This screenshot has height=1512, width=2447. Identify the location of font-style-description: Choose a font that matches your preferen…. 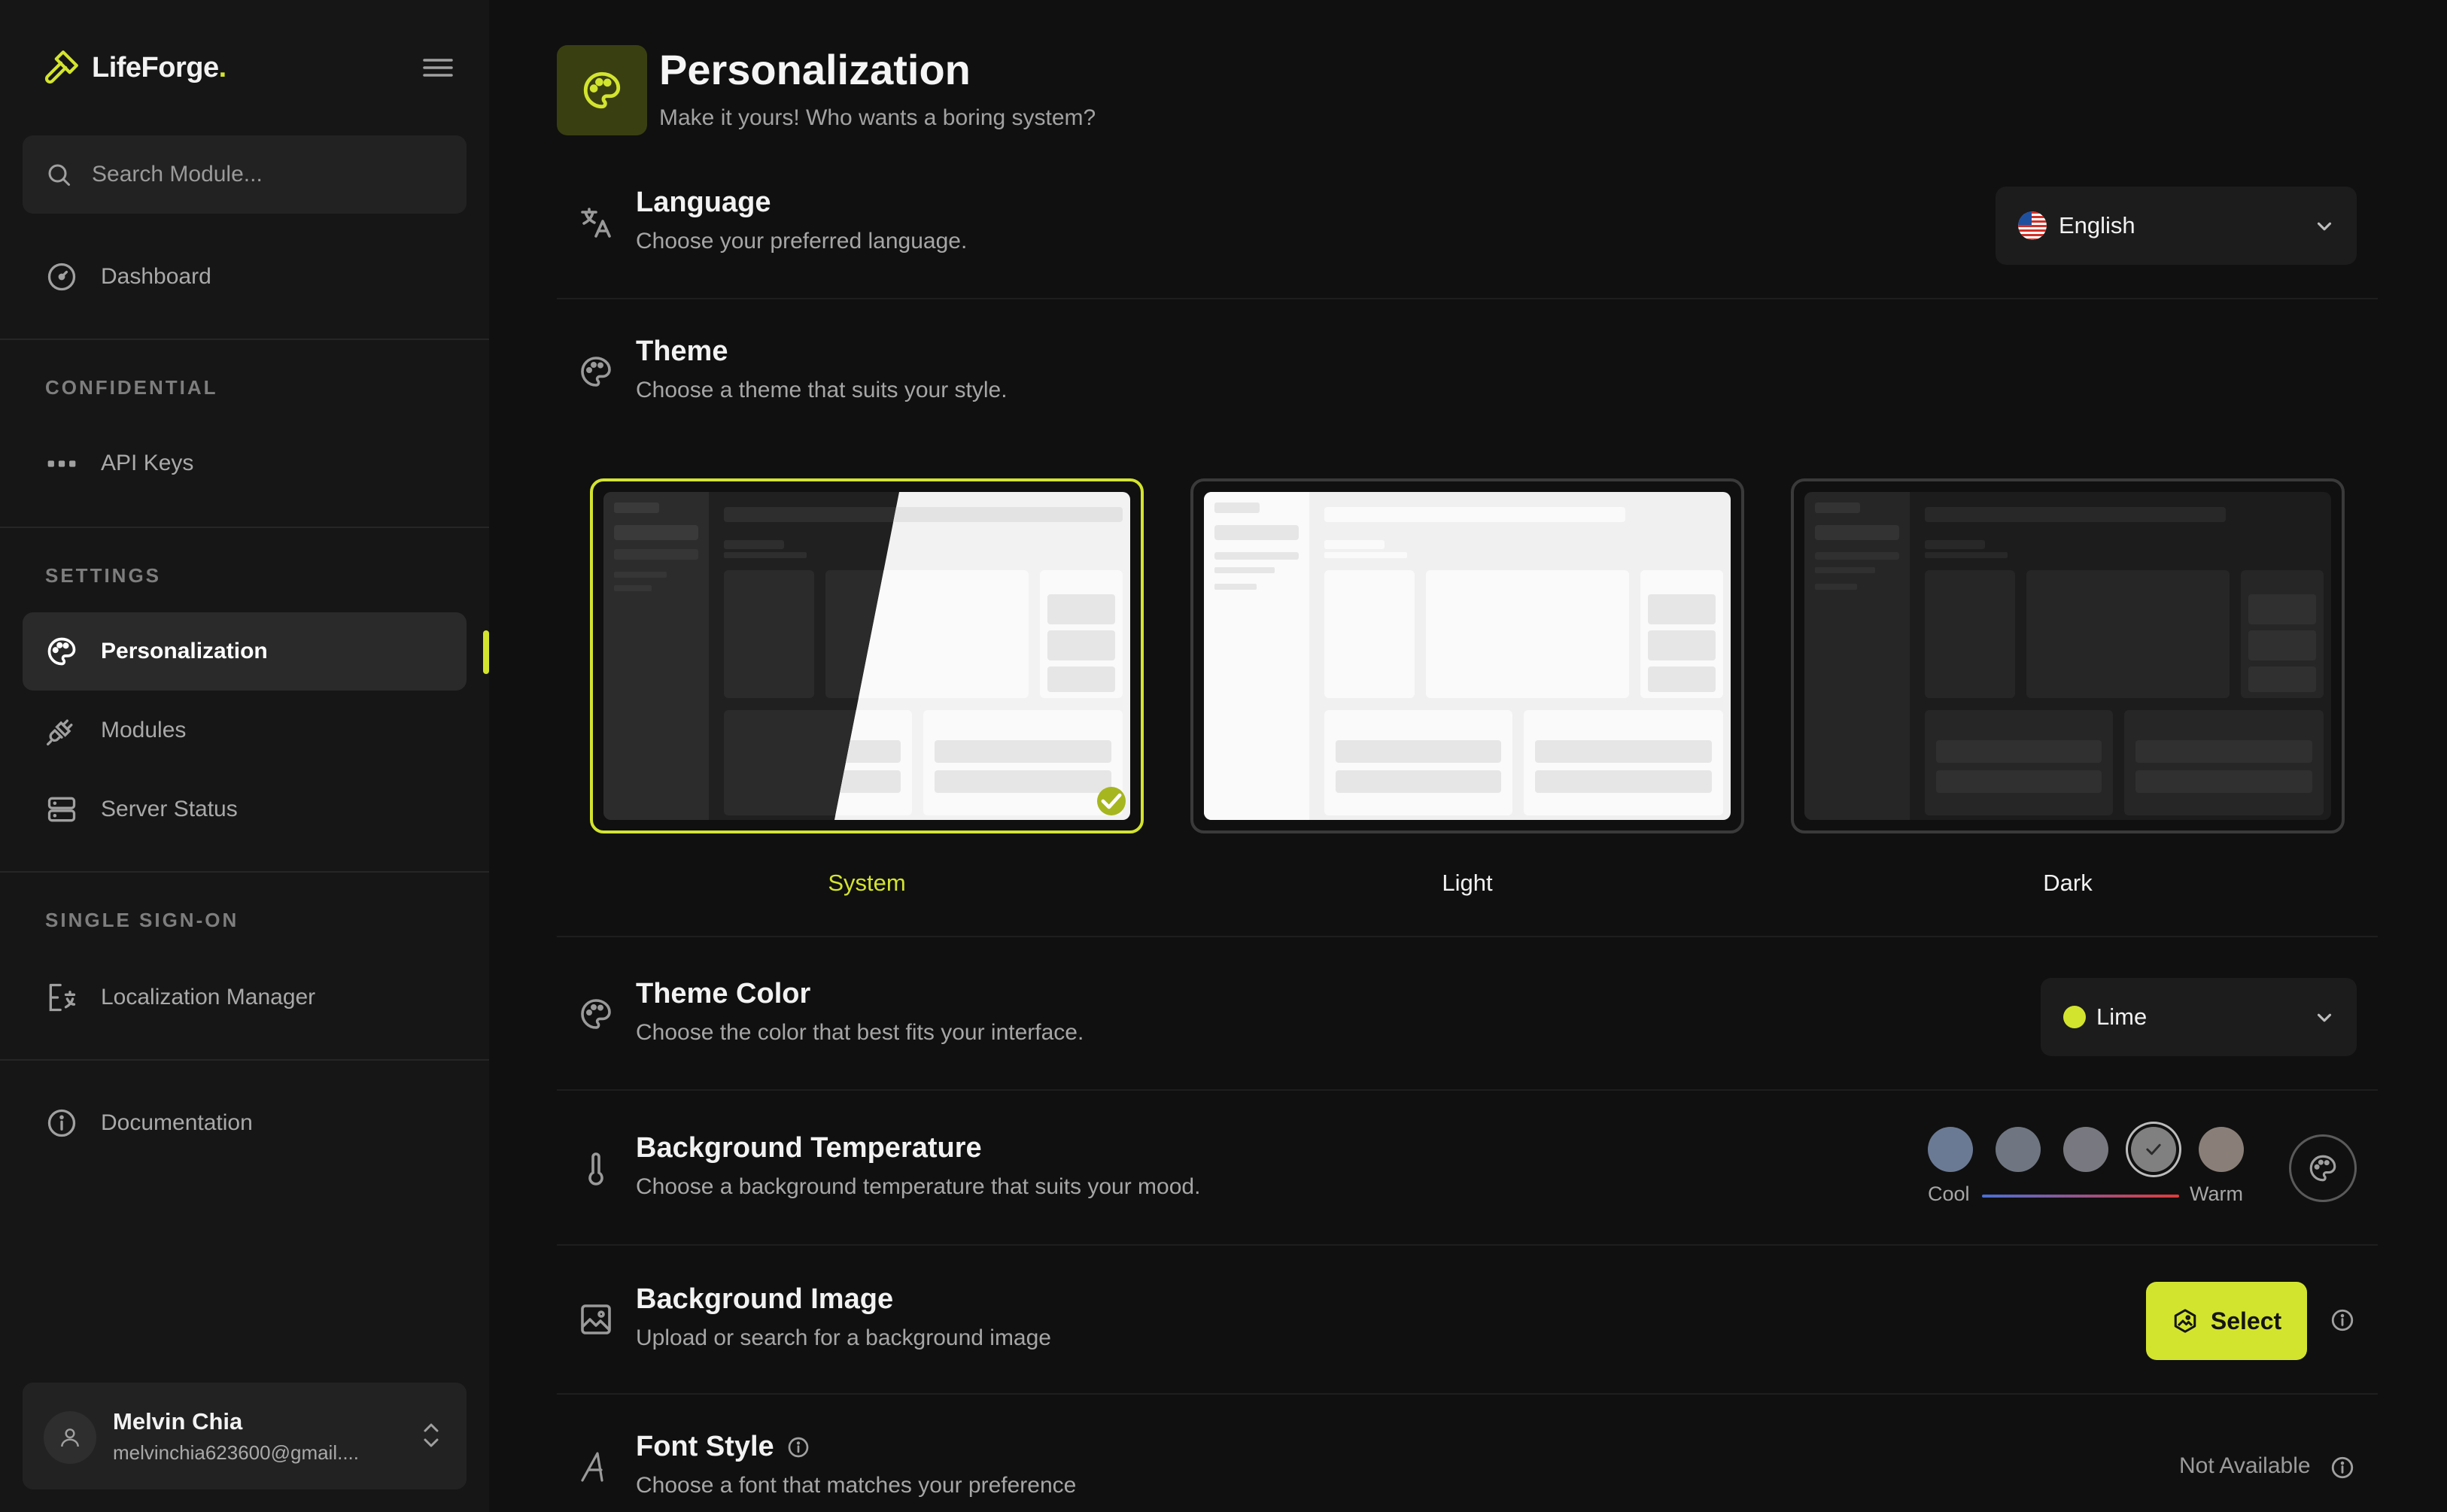
(856, 1485).